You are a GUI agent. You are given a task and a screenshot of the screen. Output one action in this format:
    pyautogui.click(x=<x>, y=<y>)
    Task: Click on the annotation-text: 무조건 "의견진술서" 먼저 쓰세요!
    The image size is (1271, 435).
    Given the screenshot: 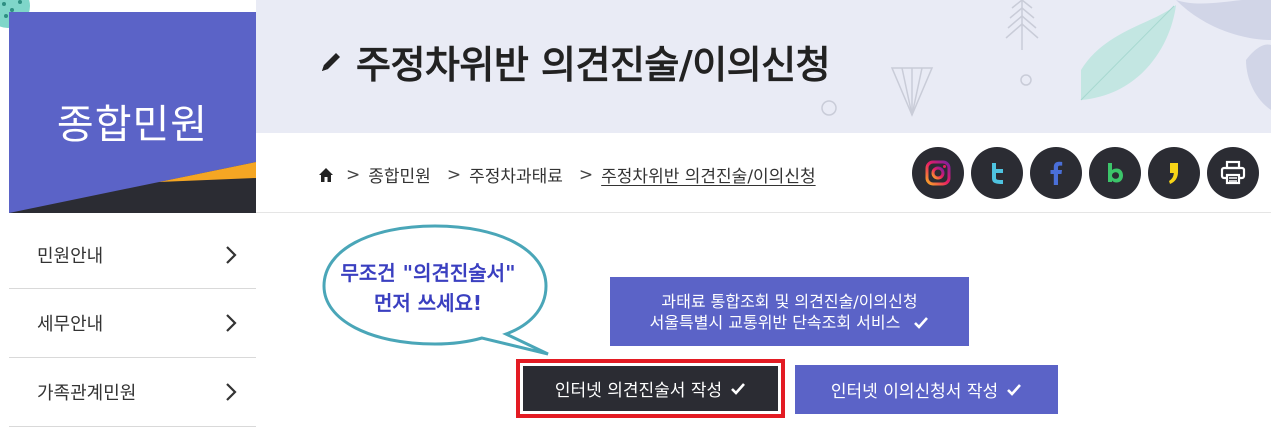 What is the action you would take?
    pyautogui.click(x=428, y=288)
    